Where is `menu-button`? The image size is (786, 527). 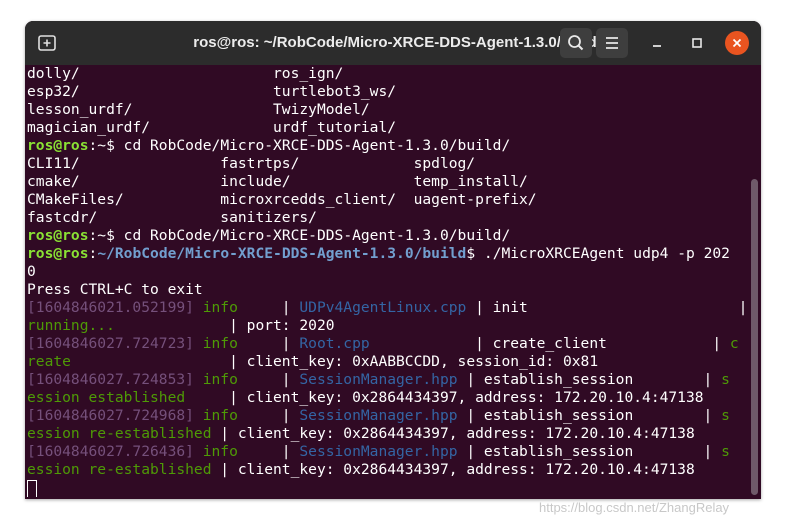
menu-button is located at coordinates (612, 43).